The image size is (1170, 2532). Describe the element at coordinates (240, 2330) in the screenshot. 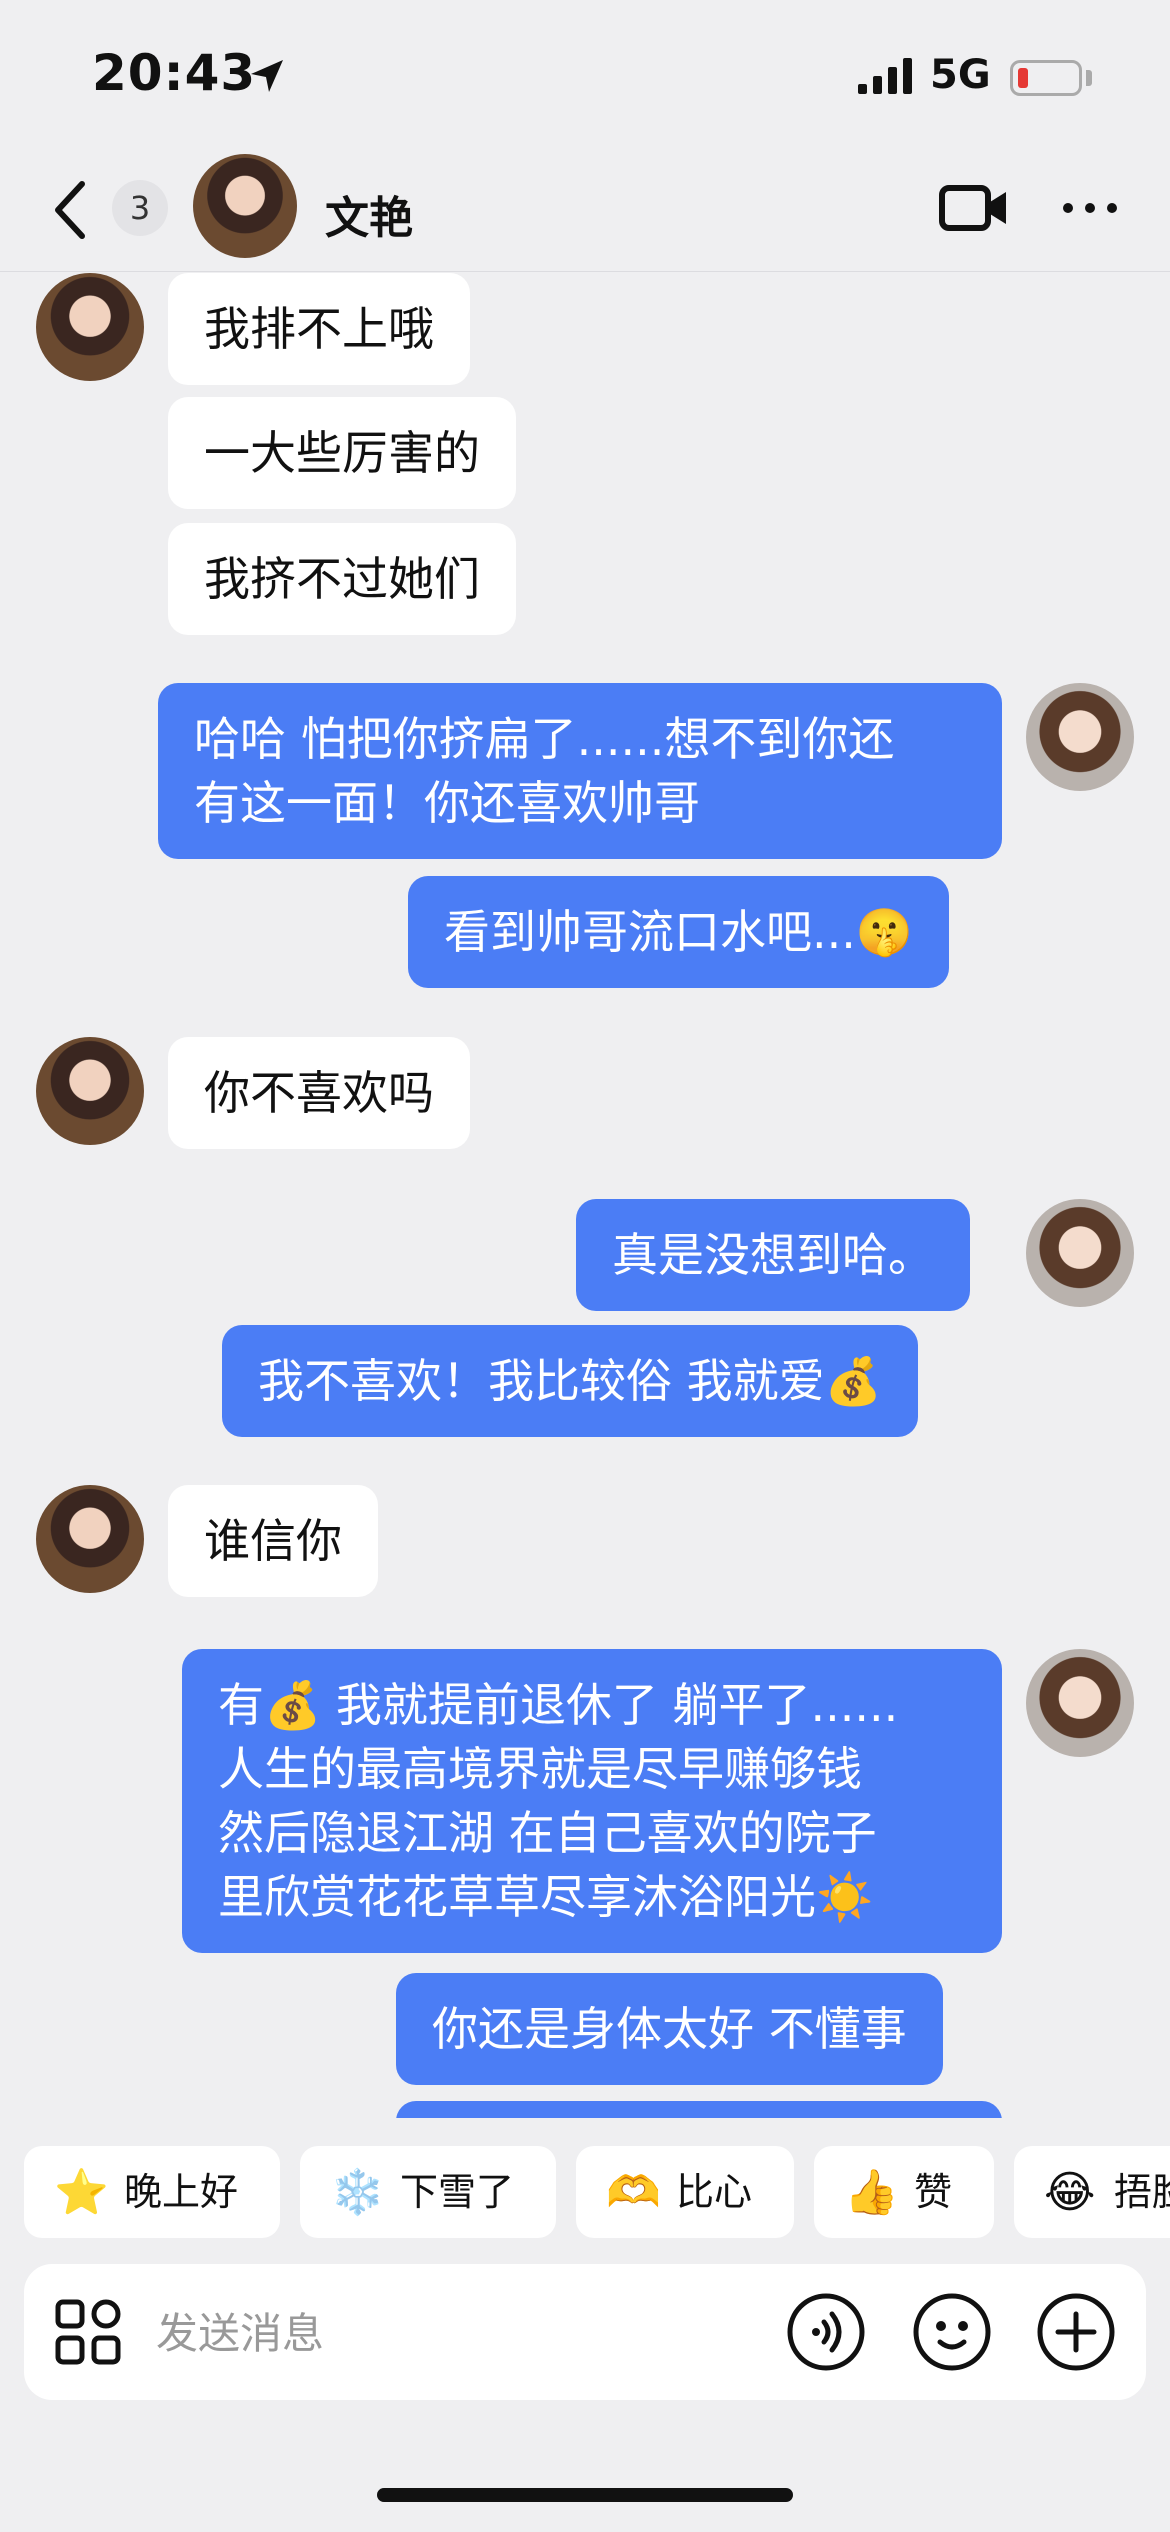

I see `message-input: 发送消息` at that location.